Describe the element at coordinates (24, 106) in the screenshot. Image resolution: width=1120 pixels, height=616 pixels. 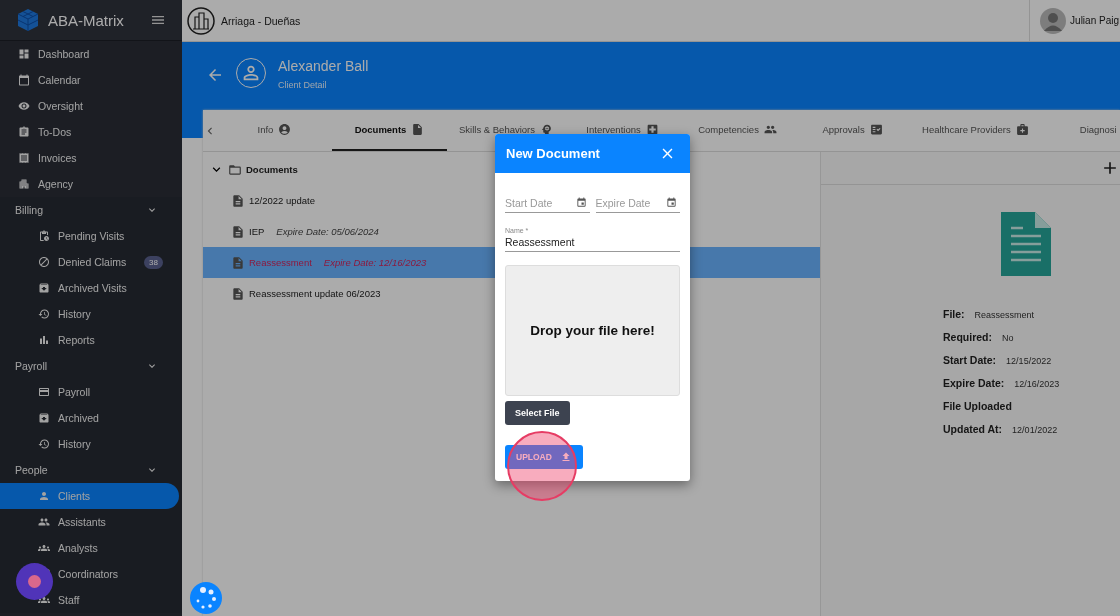
I see `eye-icon` at that location.